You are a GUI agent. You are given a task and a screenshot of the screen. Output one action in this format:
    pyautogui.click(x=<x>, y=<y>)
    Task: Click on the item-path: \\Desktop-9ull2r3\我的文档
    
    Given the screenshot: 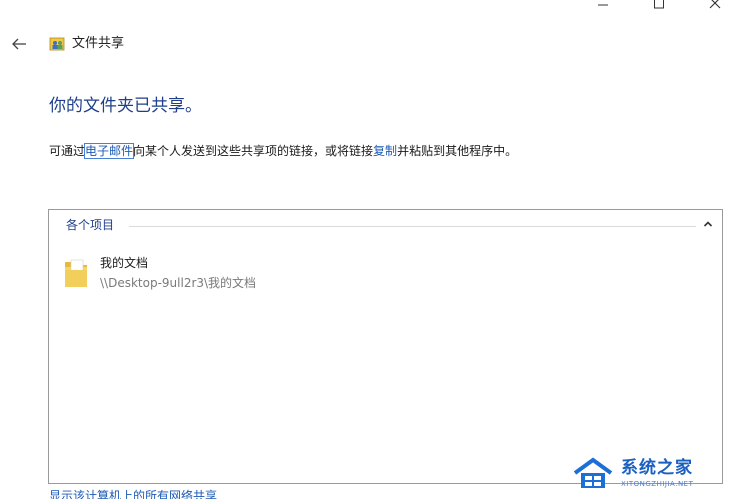 What is the action you would take?
    pyautogui.click(x=178, y=283)
    